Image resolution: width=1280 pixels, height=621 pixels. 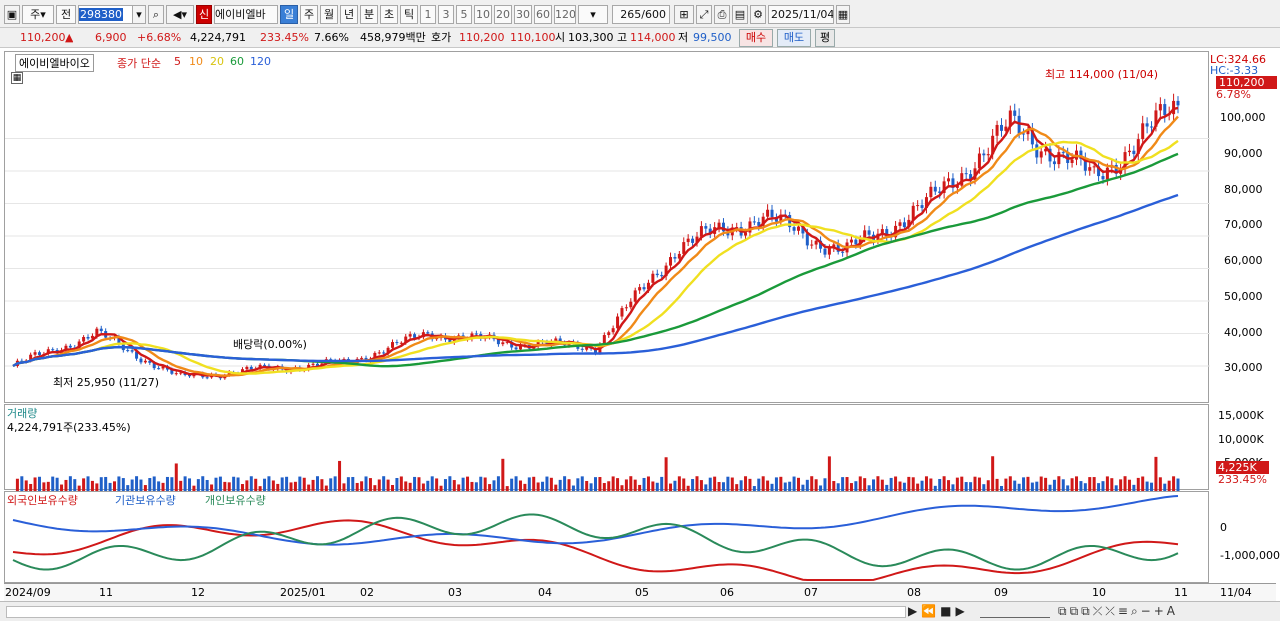 What do you see at coordinates (235, 500) in the screenshot?
I see `individual-holders-label: 개인보유수량` at bounding box center [235, 500].